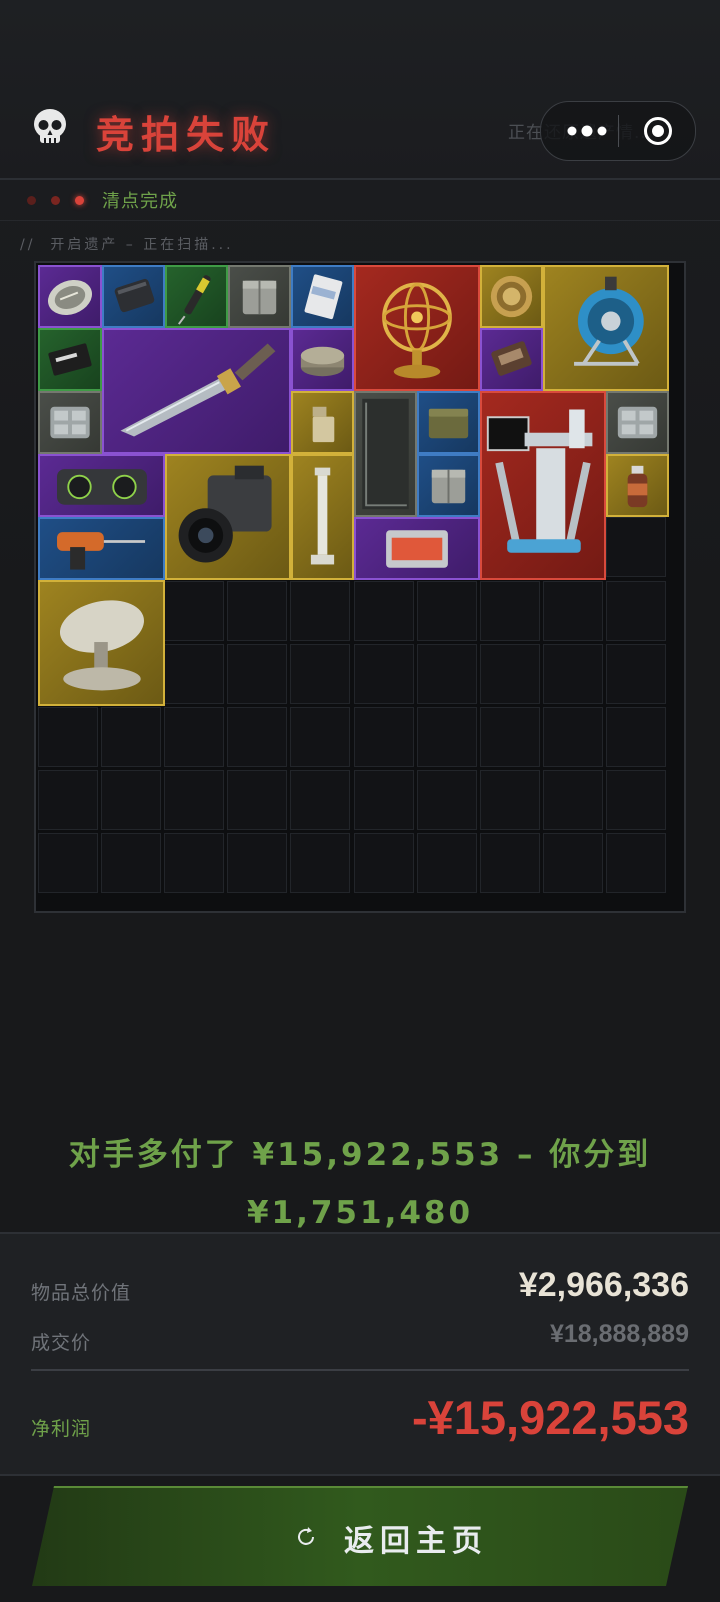 Image resolution: width=720 pixels, height=1602 pixels. I want to click on return-home-label: 返回主页, so click(416, 1541).